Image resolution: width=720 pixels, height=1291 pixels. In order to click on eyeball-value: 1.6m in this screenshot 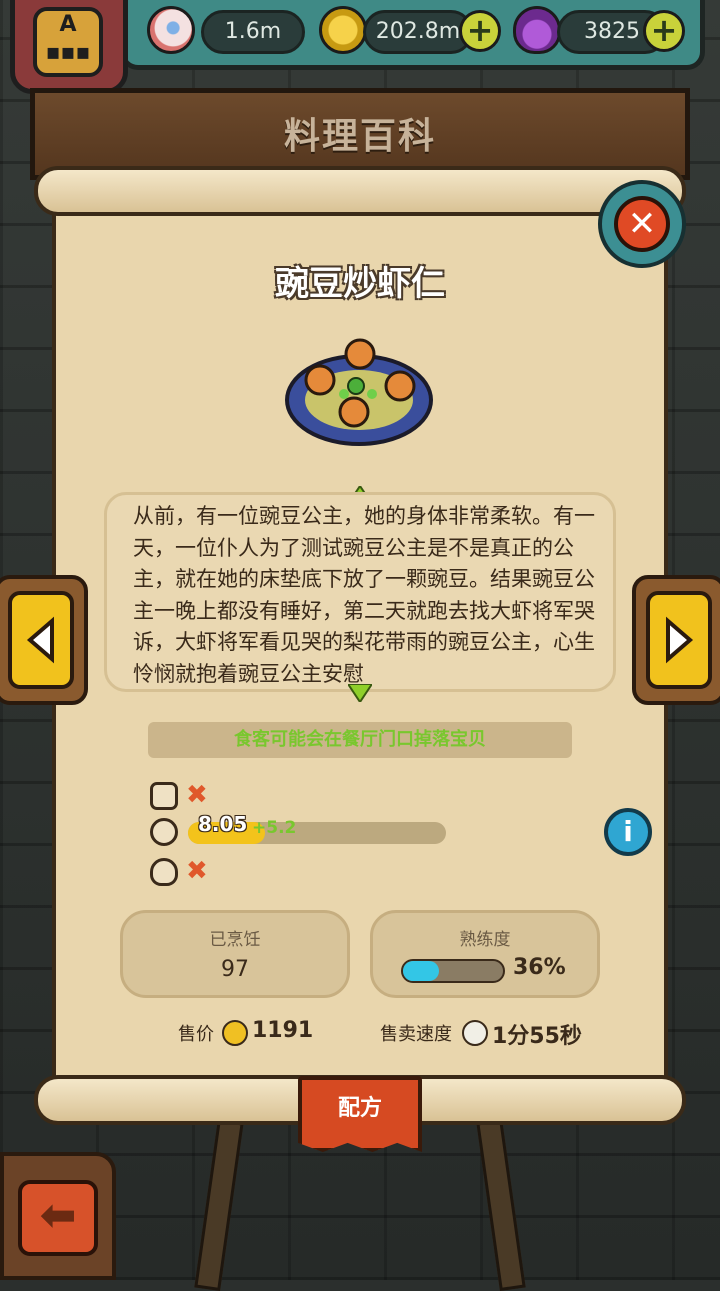, I will do `click(253, 31)`.